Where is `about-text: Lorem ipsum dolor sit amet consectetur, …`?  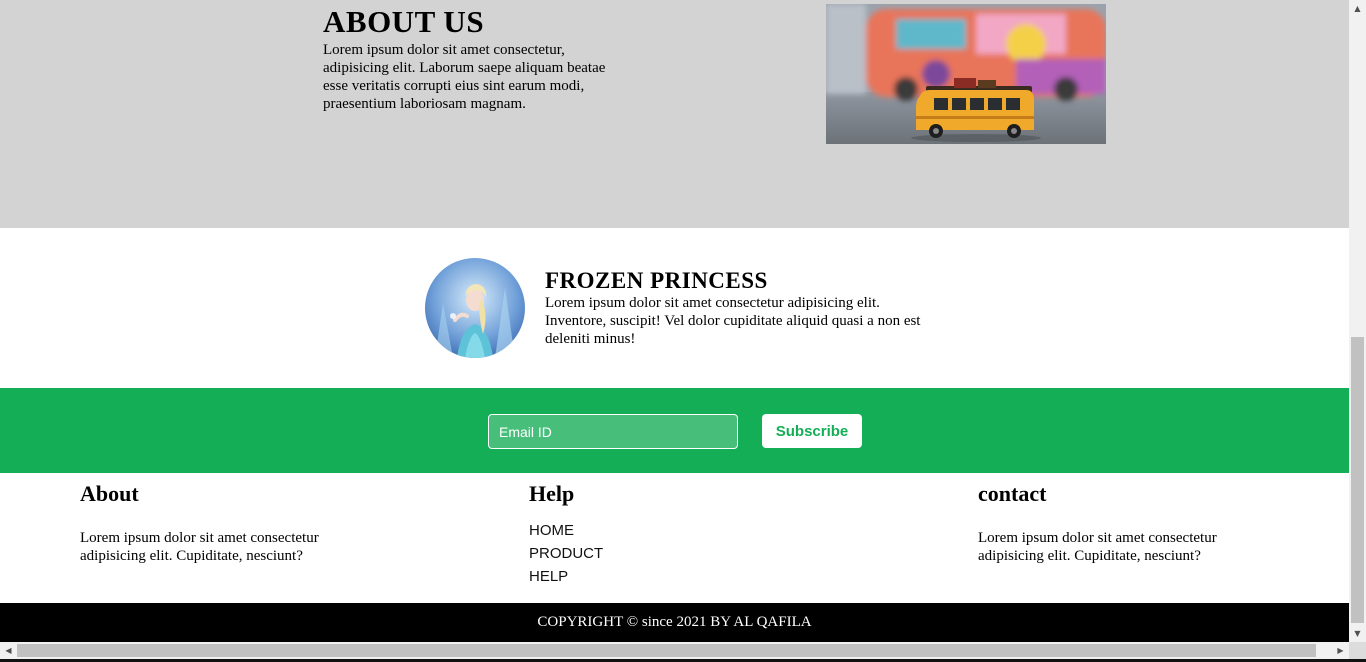
about-text: Lorem ipsum dolor sit amet consectetur, … is located at coordinates (464, 77).